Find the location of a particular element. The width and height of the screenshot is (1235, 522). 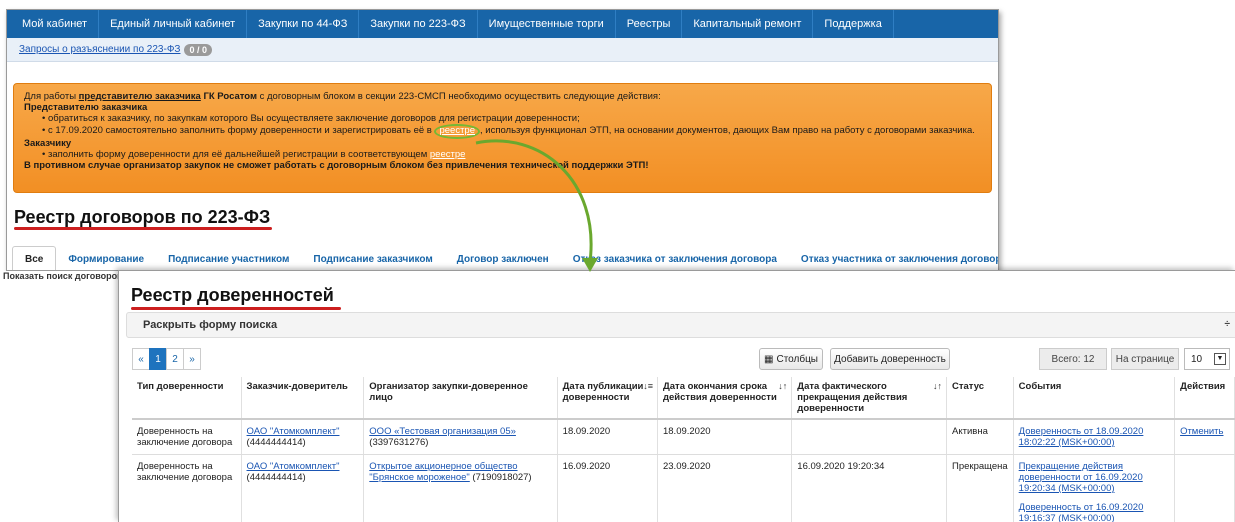

cell-stop-date: 16.09.2020 19:20:34 is located at coordinates (869, 488).